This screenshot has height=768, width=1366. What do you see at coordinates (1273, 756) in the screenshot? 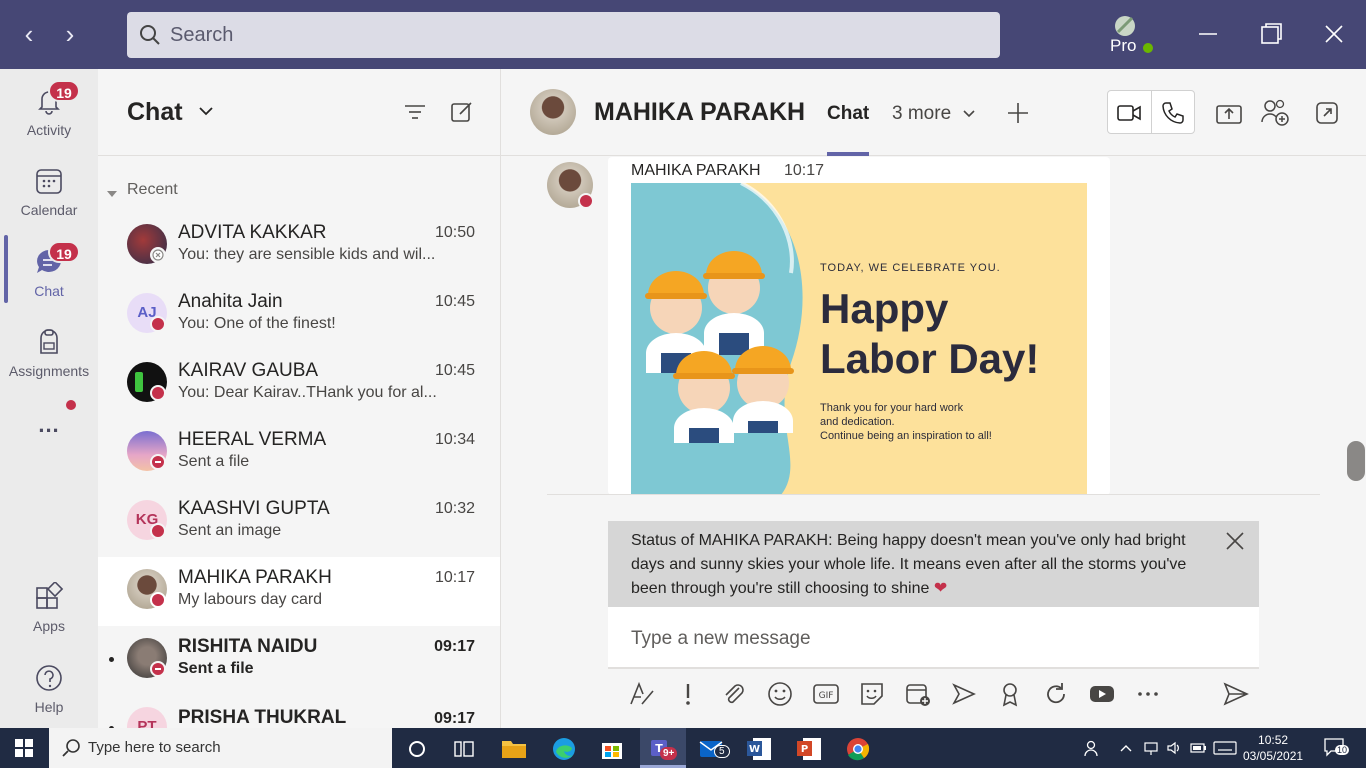
I see `clock-date: 03/05/2021` at bounding box center [1273, 756].